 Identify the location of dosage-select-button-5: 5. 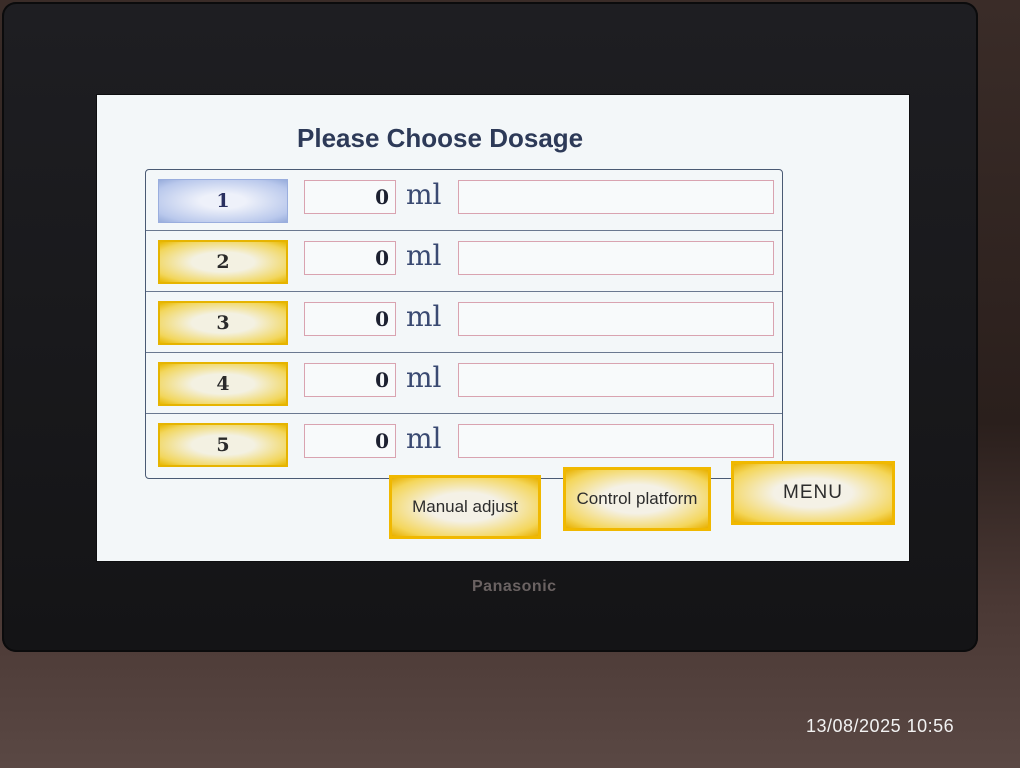
(223, 445).